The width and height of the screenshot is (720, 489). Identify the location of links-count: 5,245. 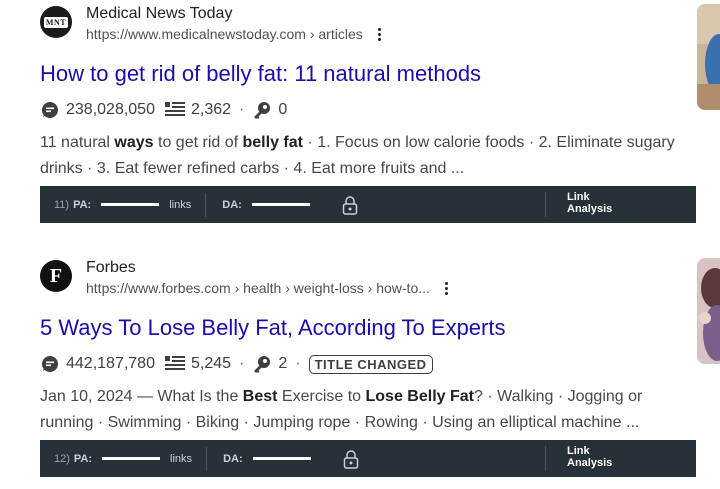
(211, 363).